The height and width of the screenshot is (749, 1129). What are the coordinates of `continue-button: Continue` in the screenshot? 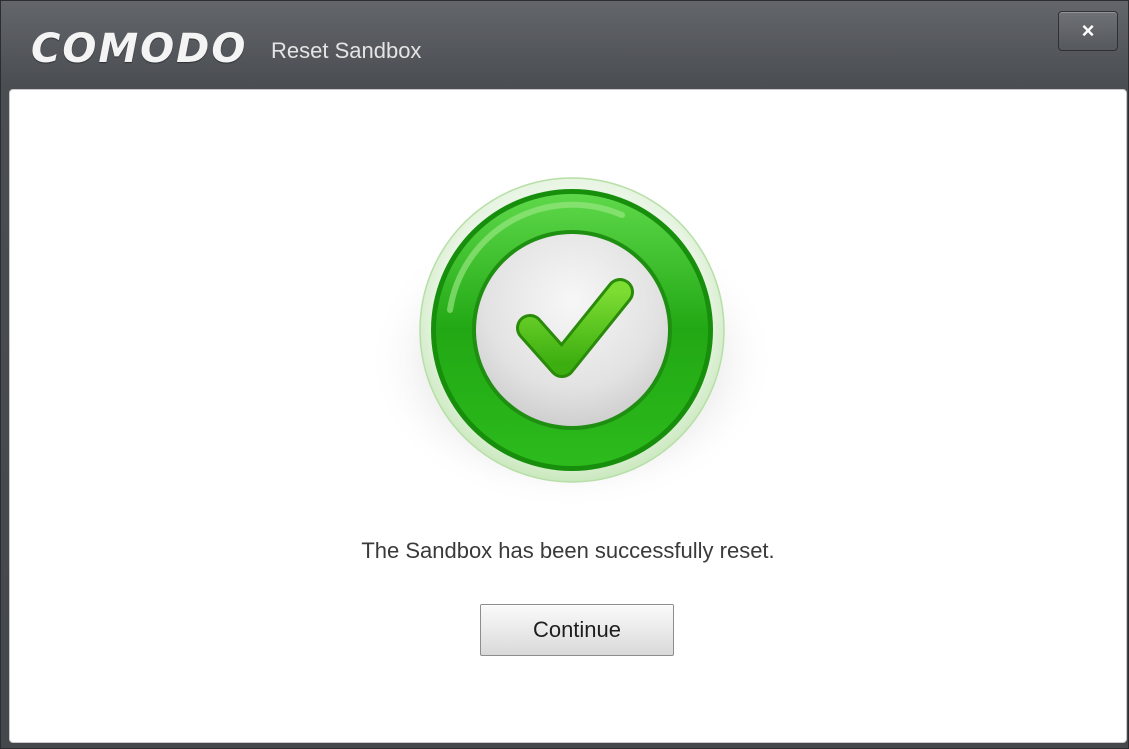 It's located at (577, 630).